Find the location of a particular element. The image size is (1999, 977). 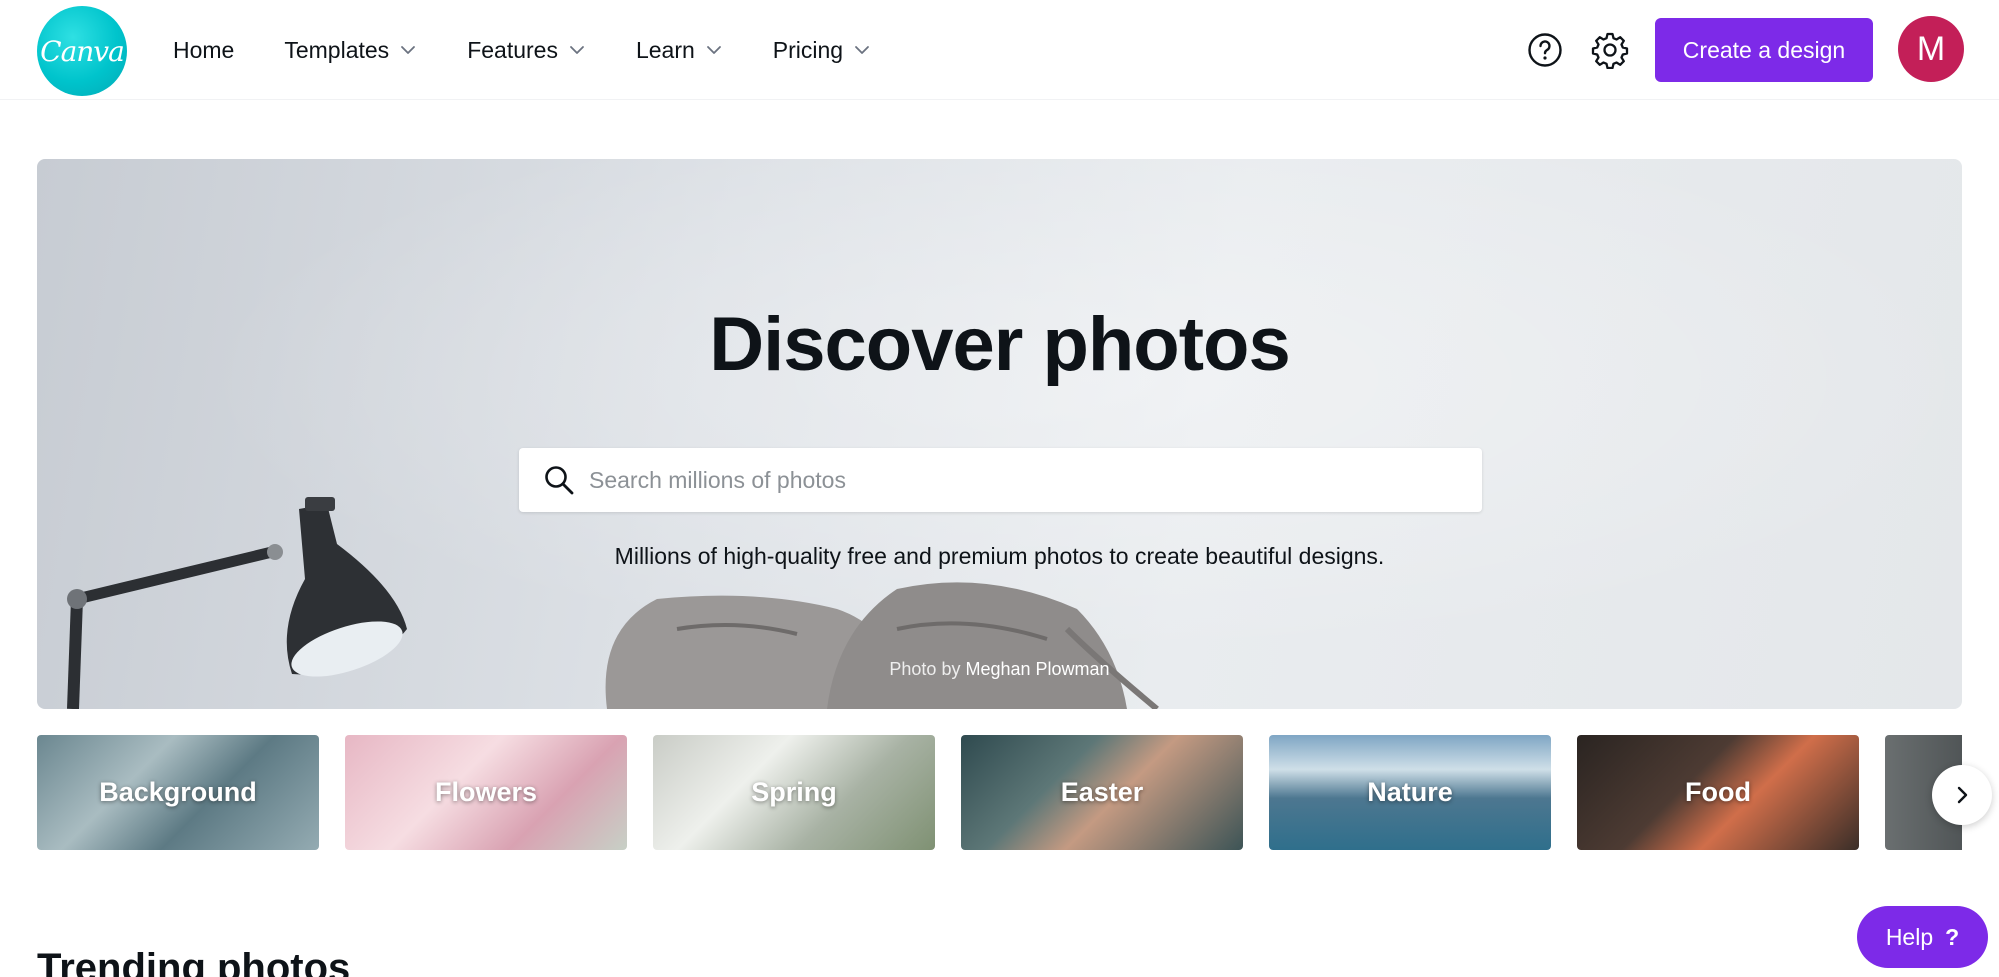

nav-features-label: Features is located at coordinates (512, 49).